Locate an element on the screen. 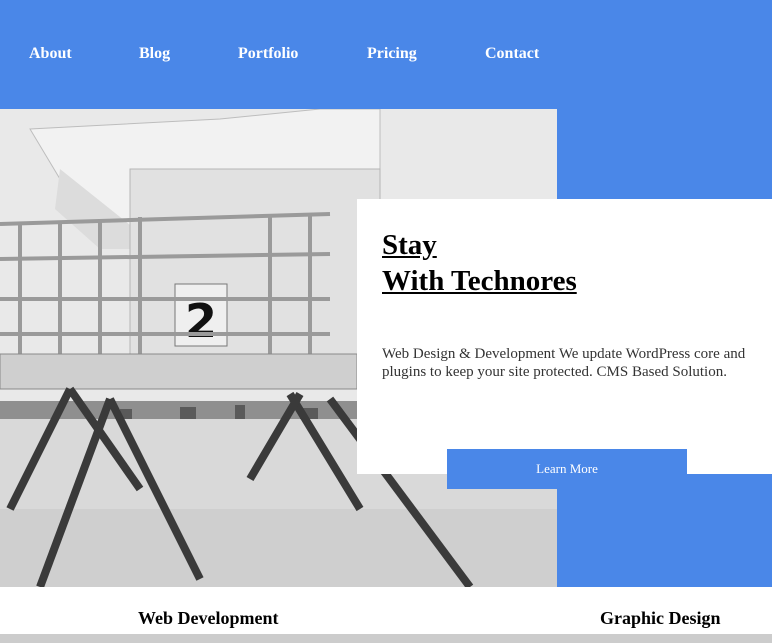 Image resolution: width=772 pixels, height=643 pixels. nav-about: About is located at coordinates (50, 54).